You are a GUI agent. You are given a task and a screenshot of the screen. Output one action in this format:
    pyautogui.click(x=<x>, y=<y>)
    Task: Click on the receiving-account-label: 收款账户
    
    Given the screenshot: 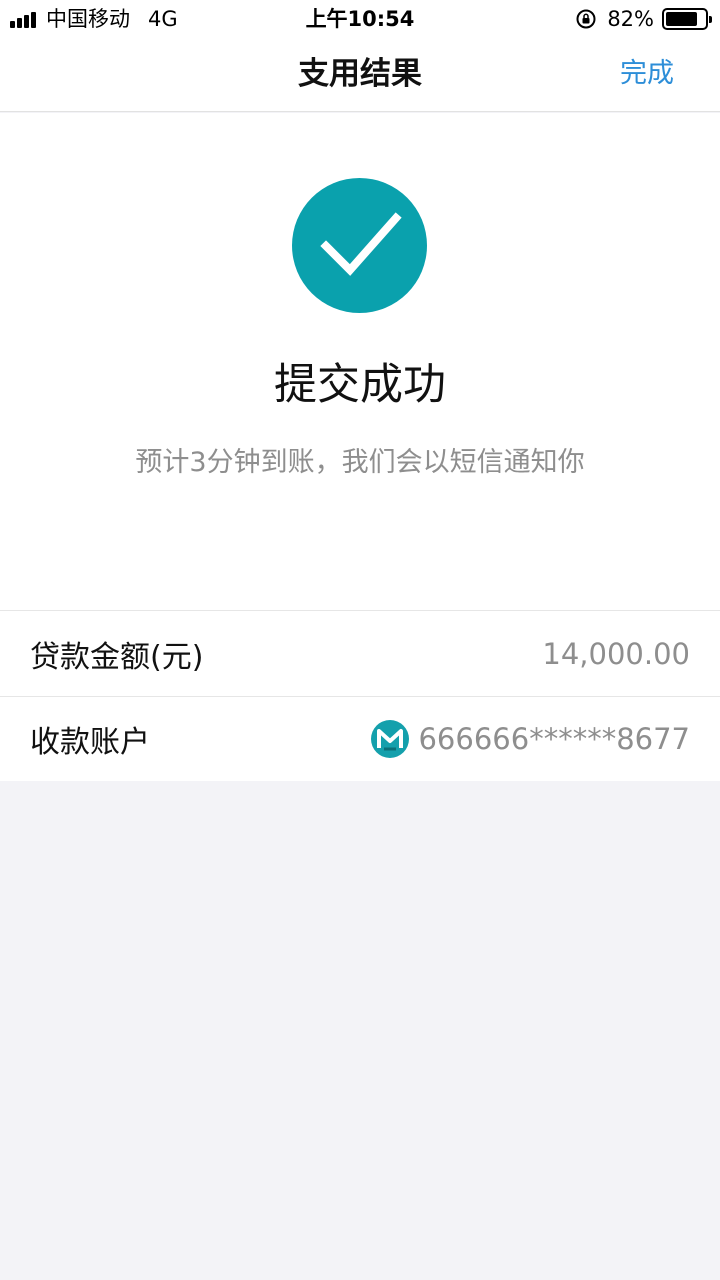 What is the action you would take?
    pyautogui.click(x=90, y=742)
    